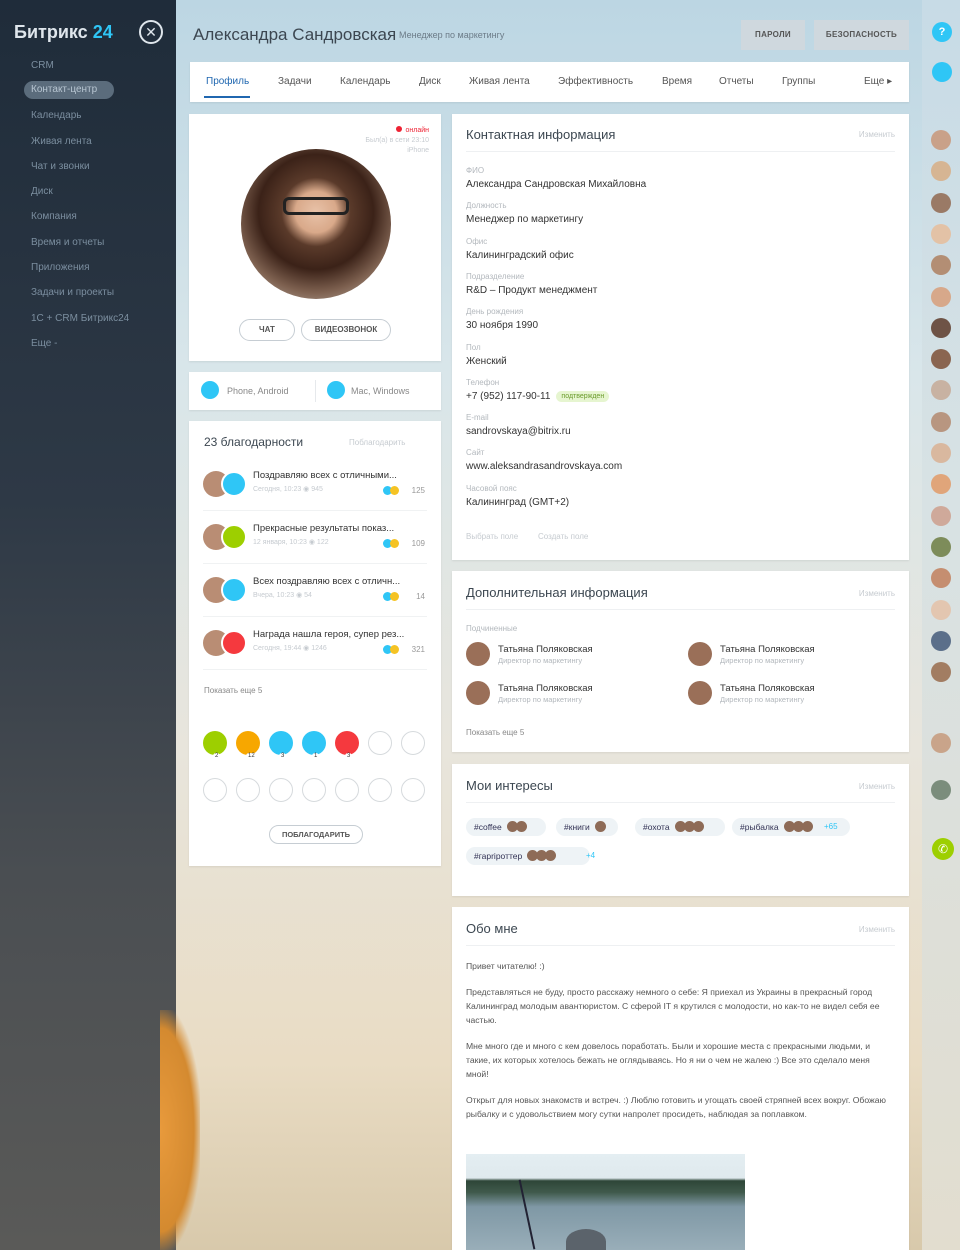 This screenshot has height=1250, width=960. I want to click on additional-edit-link: Изменить, so click(877, 593).